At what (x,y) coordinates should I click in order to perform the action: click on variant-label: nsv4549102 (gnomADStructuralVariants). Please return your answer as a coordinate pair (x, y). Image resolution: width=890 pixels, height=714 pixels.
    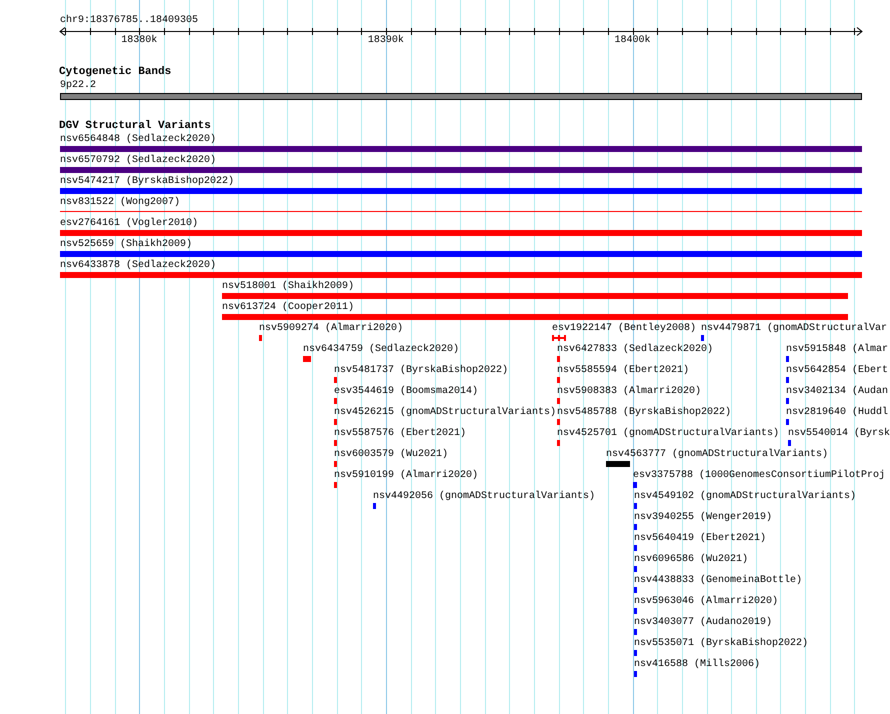
    Looking at the image, I should click on (745, 496).